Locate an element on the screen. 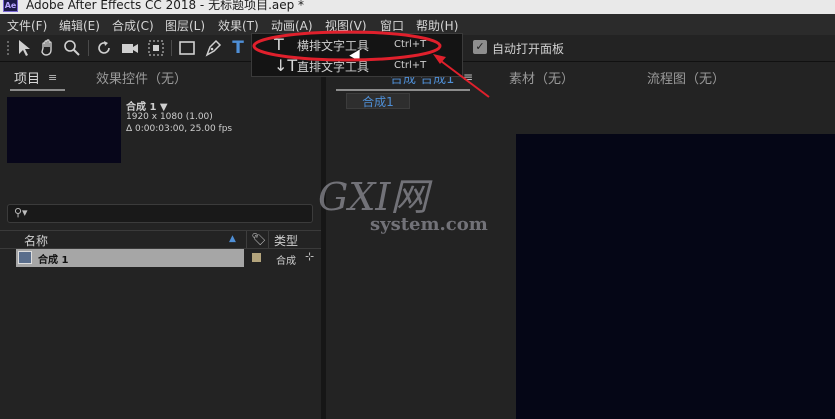  pan-behind-icon is located at coordinates (156, 48).